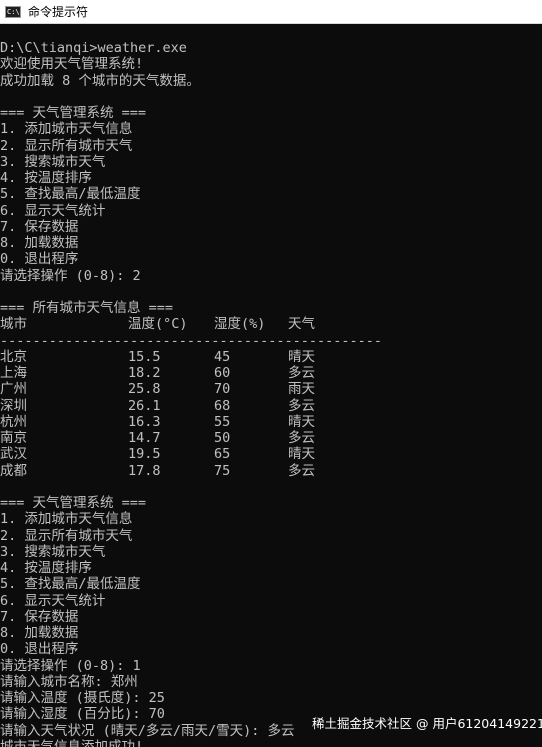  Describe the element at coordinates (82, 698) in the screenshot. I see `input-prompt-temperature: 请输入温度 (摄氏度): 25` at that location.